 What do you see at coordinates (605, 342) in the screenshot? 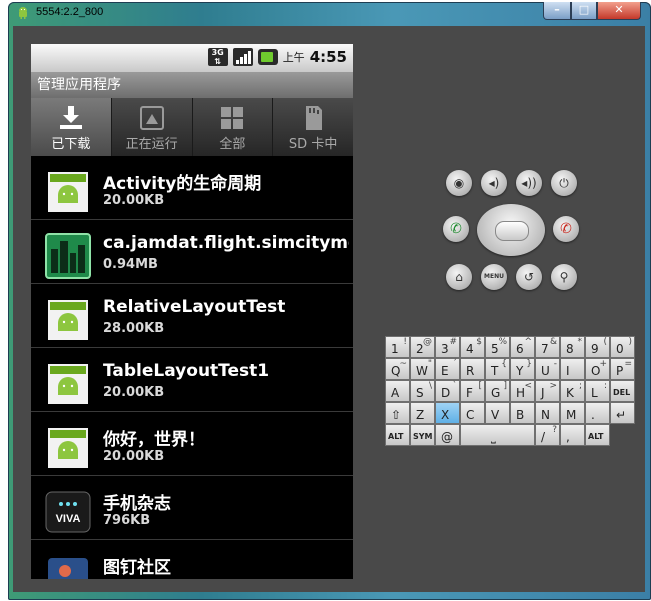
I see `key-alt-label: (` at bounding box center [605, 342].